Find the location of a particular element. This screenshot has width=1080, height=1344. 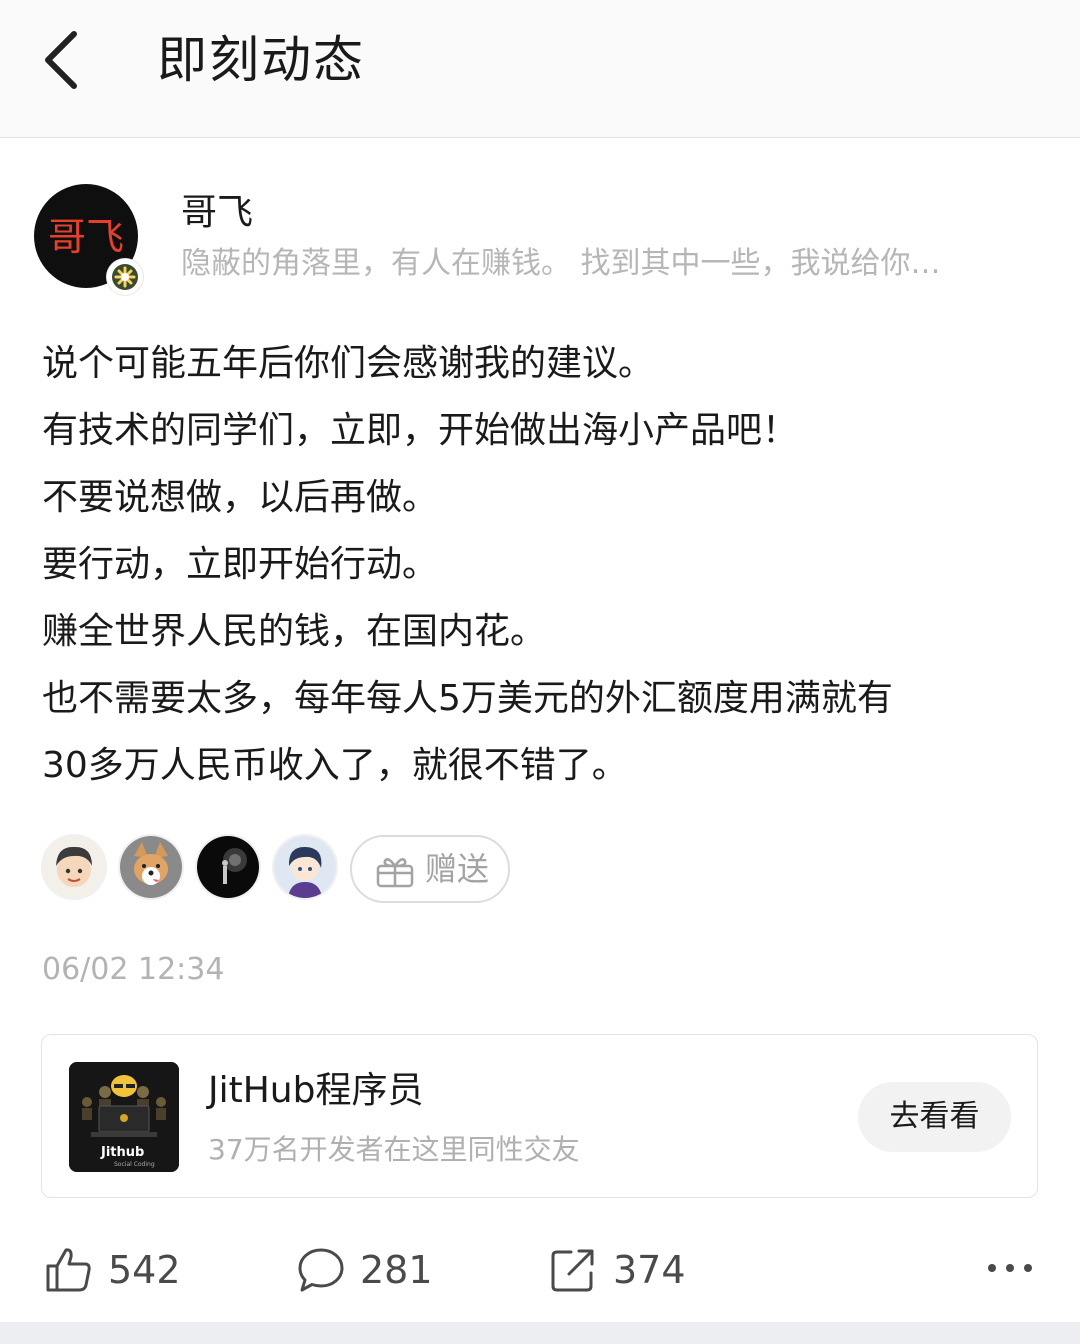

author-name: 哥飞 is located at coordinates (217, 213).